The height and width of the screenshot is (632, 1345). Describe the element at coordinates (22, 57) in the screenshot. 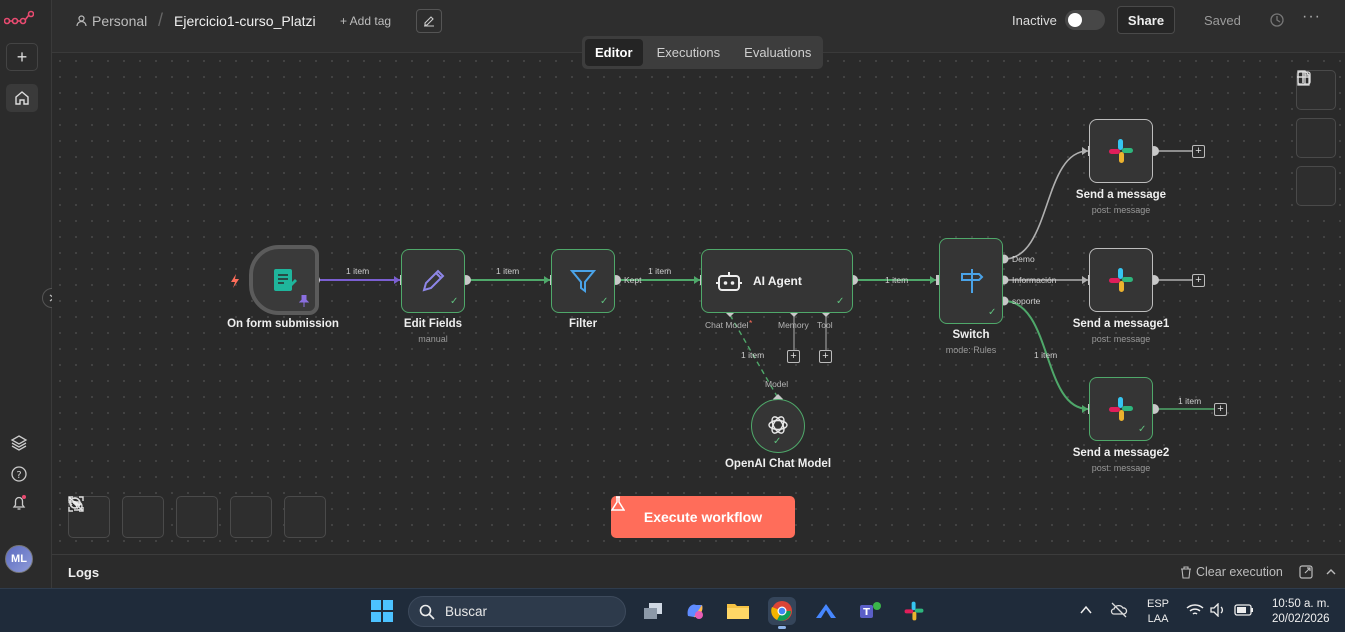

I see `create-button: +` at that location.